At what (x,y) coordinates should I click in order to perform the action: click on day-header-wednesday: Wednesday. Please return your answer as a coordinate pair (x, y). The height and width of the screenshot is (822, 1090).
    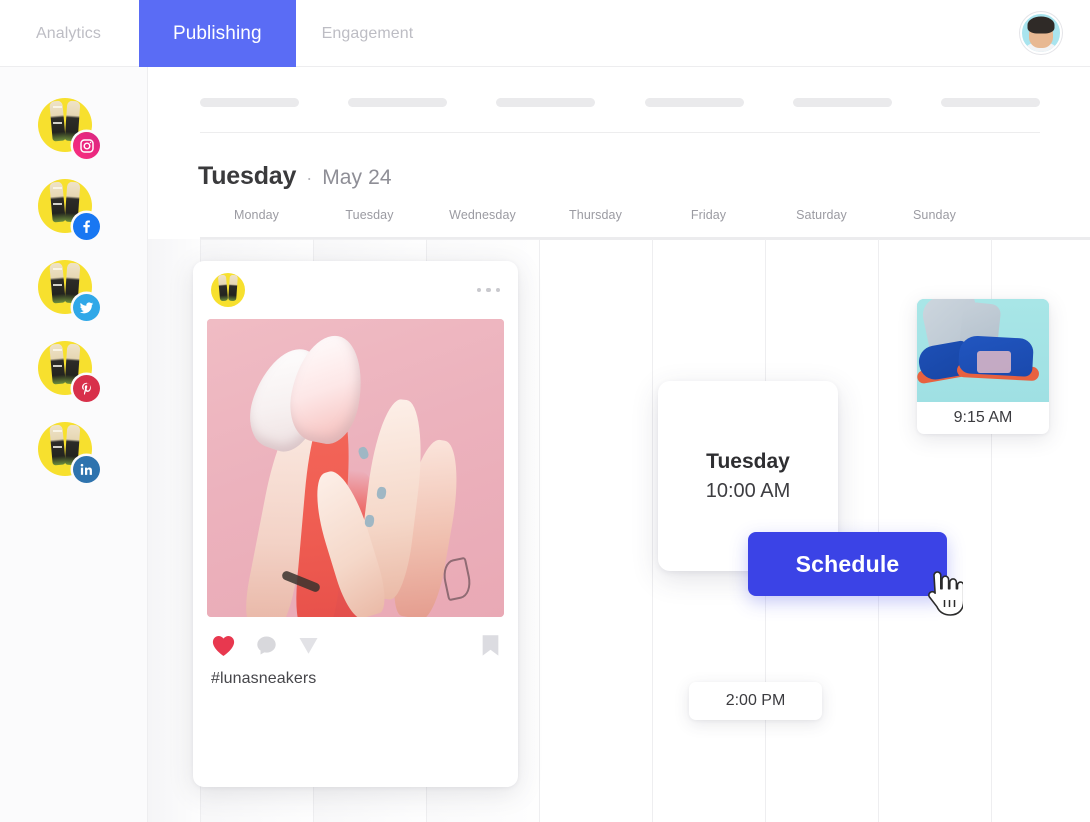
    Looking at the image, I should click on (482, 215).